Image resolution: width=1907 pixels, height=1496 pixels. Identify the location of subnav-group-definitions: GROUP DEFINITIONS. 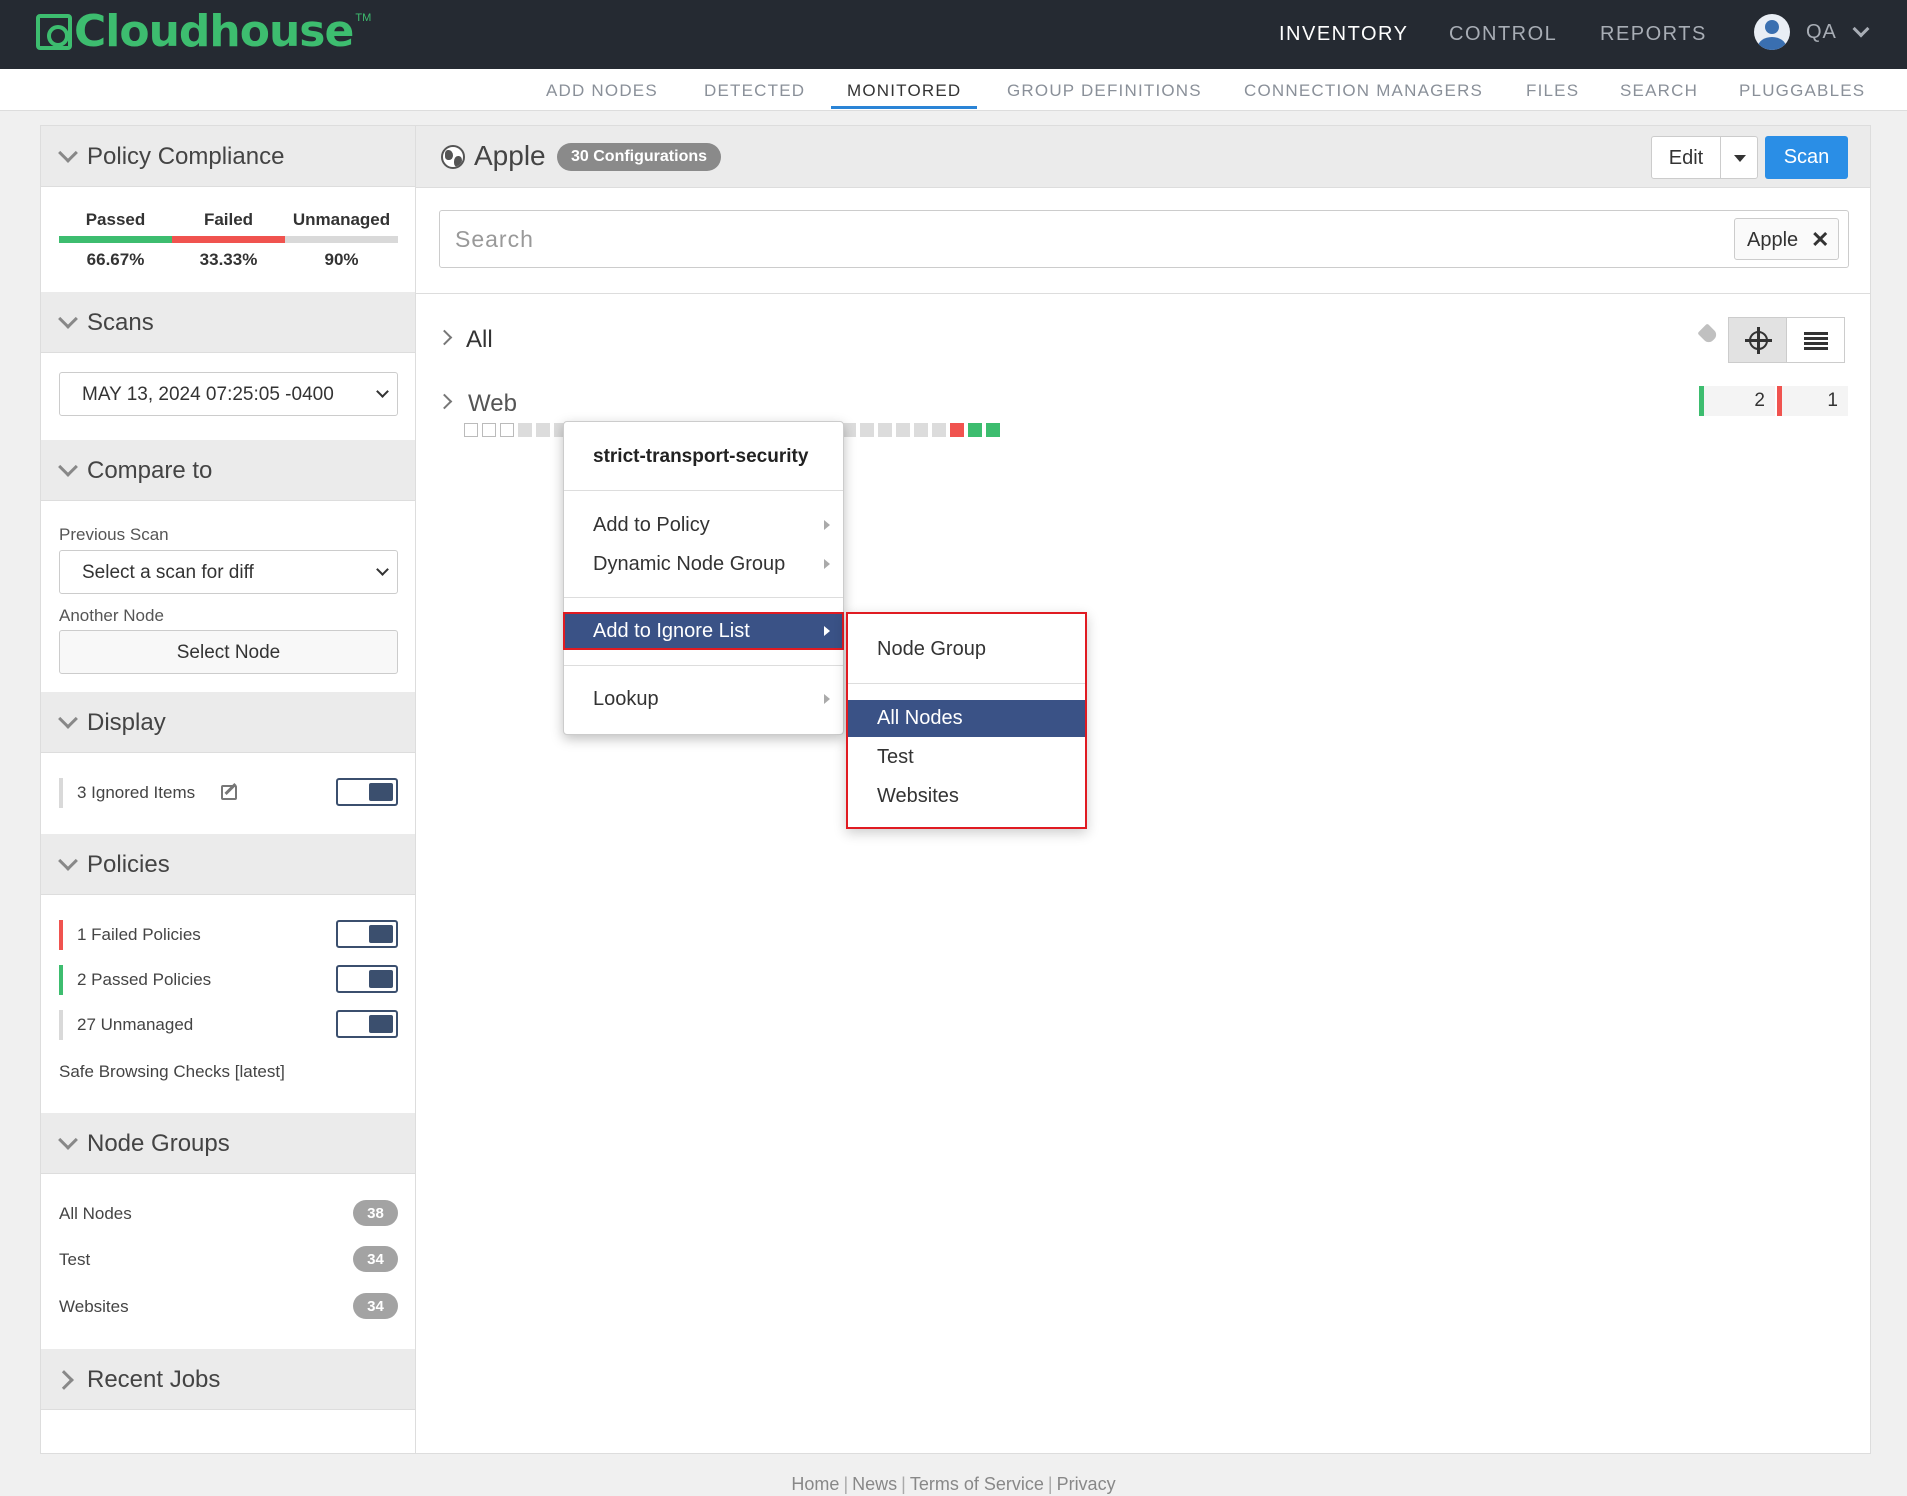
(1104, 91).